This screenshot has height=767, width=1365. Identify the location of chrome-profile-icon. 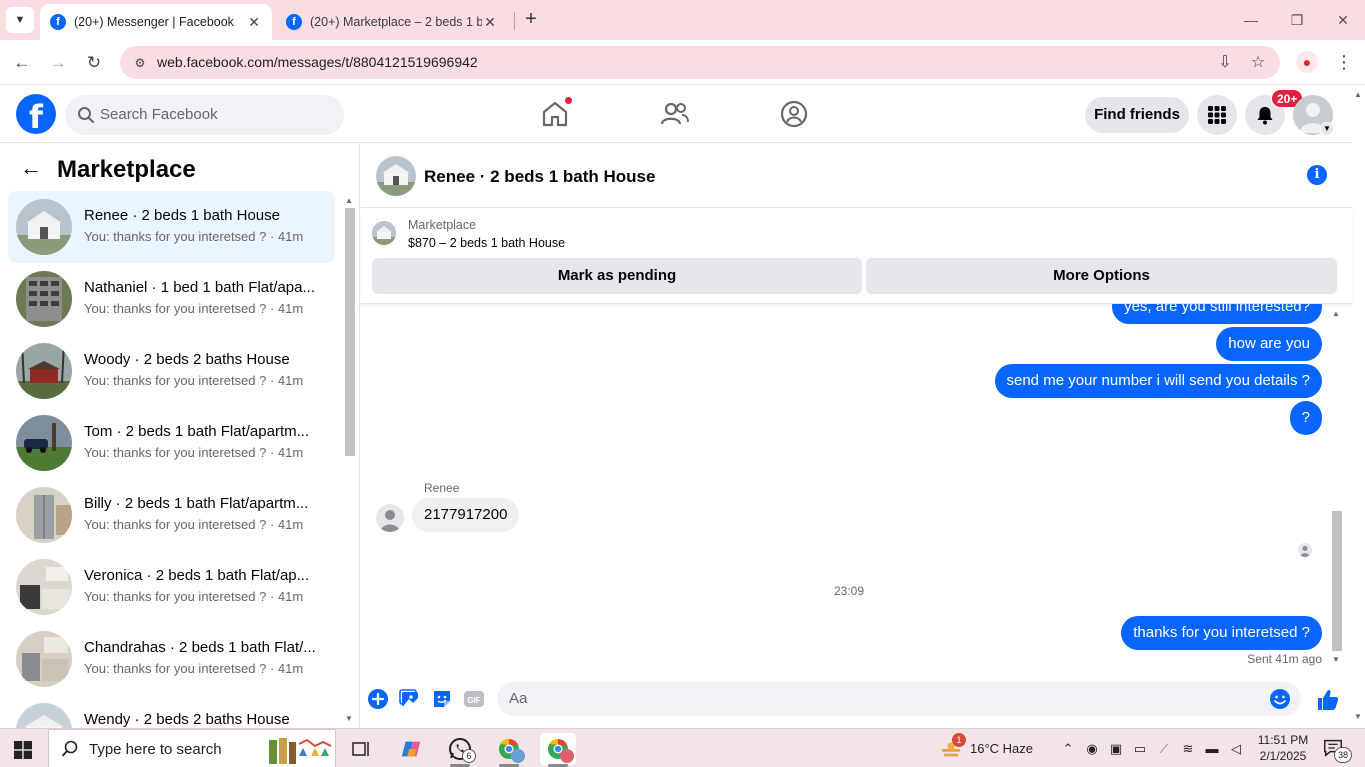
(509, 750).